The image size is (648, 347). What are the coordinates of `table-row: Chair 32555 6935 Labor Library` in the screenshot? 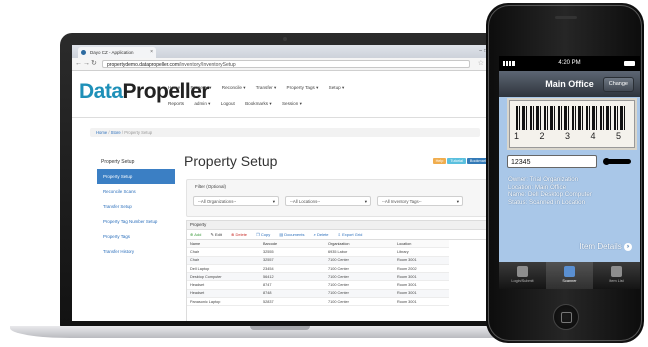 It's located at (318, 252).